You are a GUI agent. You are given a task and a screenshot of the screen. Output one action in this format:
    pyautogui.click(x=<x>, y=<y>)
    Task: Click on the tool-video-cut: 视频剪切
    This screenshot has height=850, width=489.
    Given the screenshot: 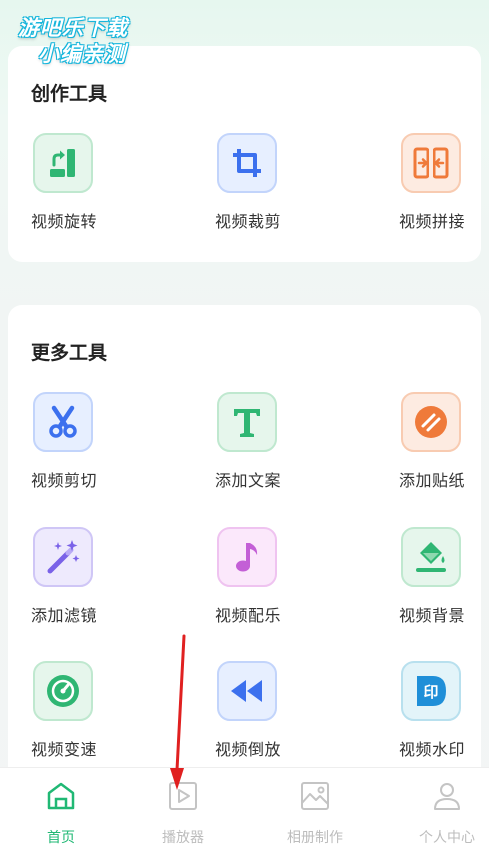 What is the action you would take?
    pyautogui.click(x=78, y=447)
    